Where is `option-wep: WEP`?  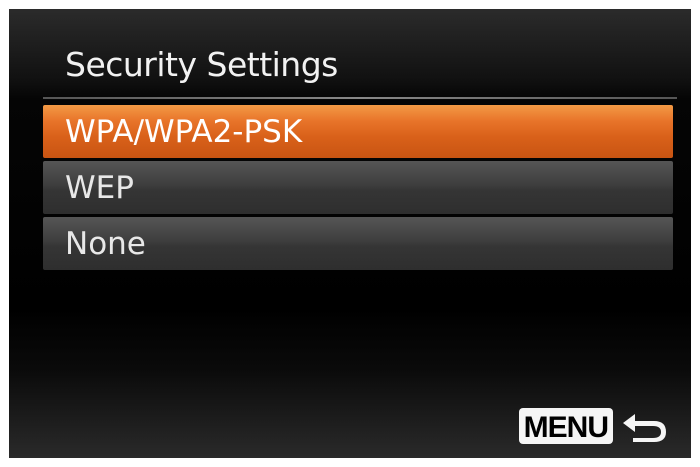 option-wep: WEP is located at coordinates (358, 187).